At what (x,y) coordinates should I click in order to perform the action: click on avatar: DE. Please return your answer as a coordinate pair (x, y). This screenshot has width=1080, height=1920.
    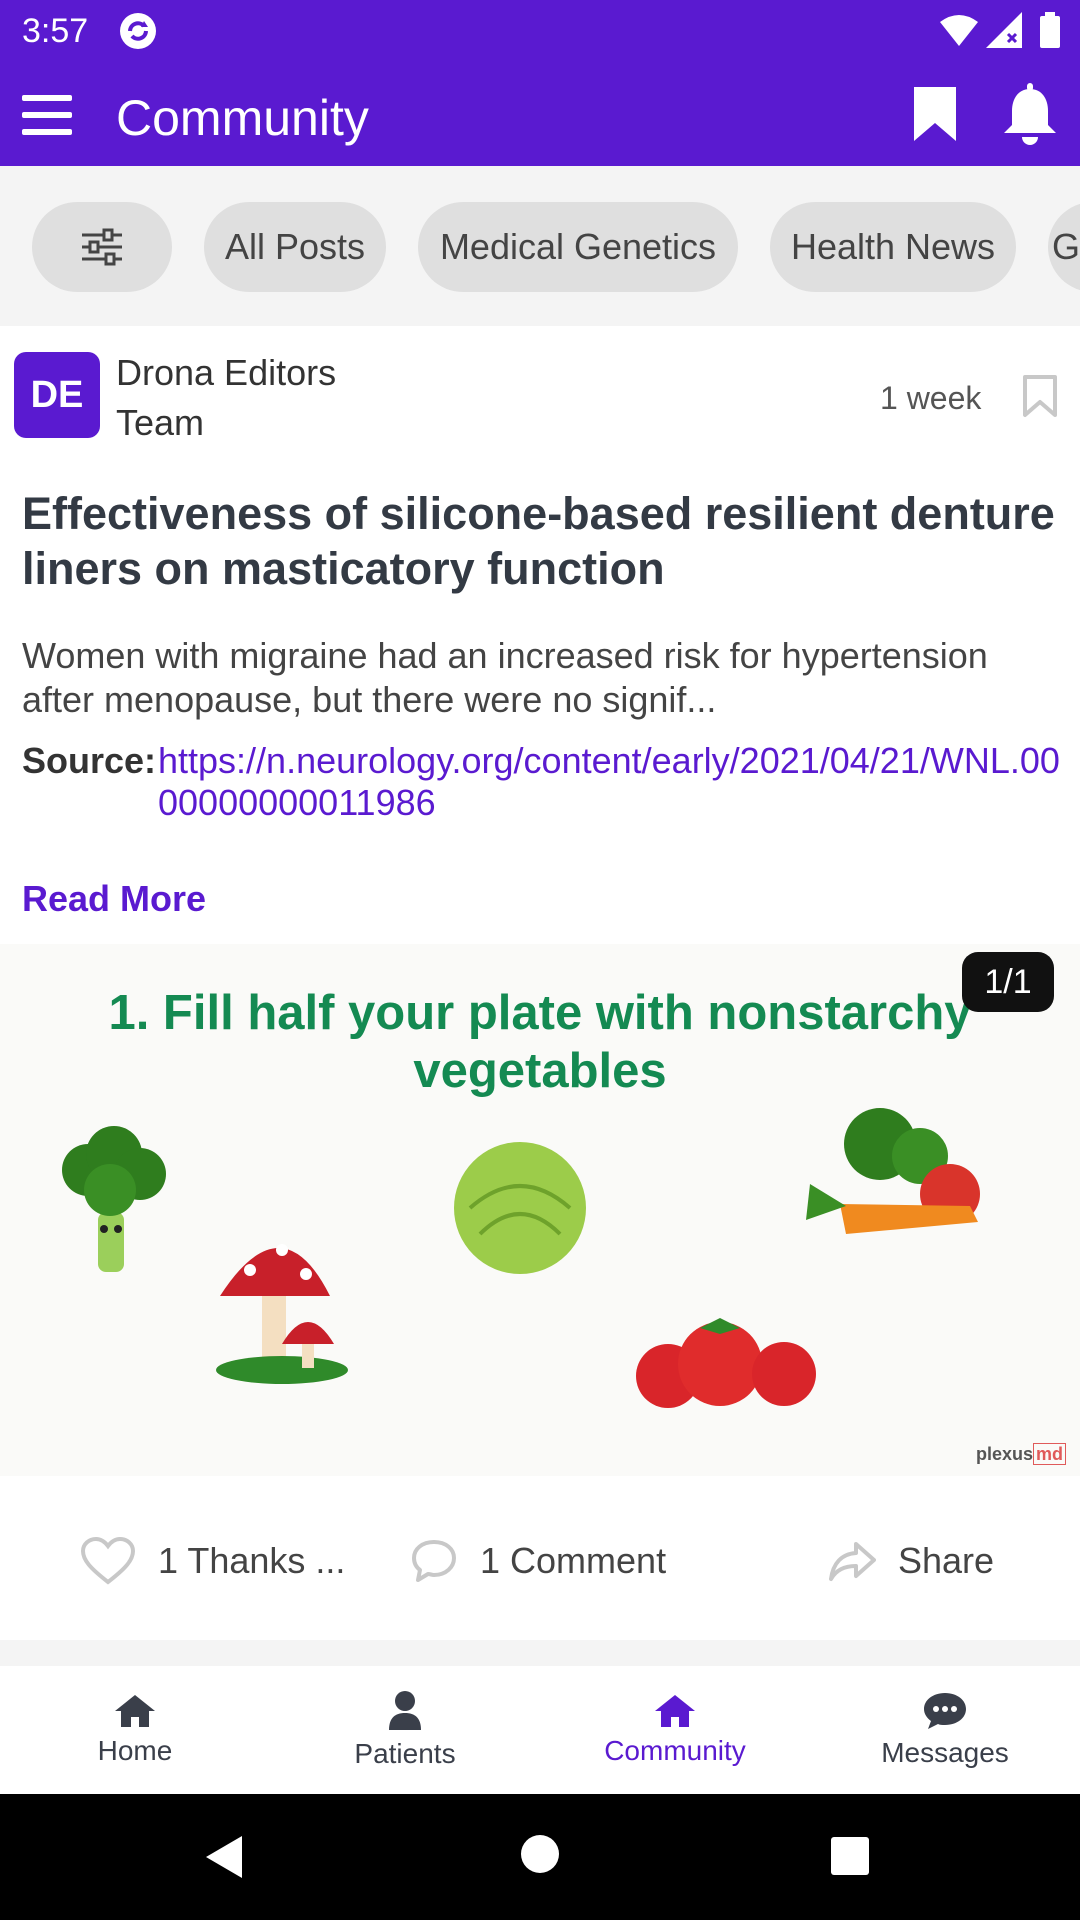
    Looking at the image, I should click on (57, 395).